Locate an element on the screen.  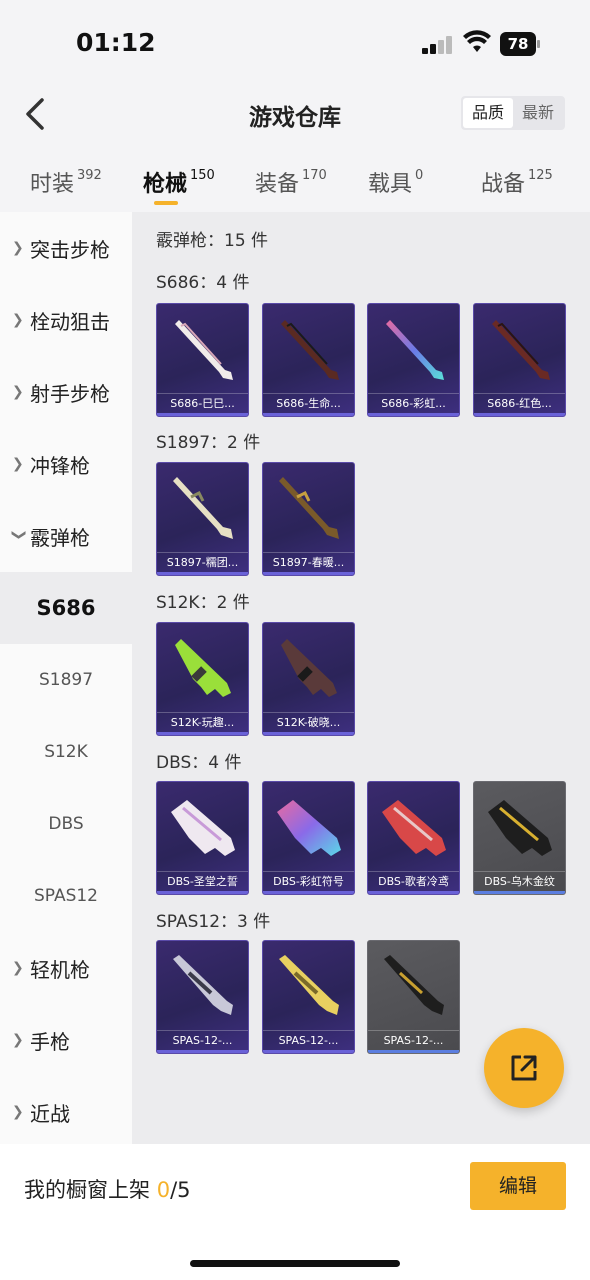
shelf-count: 0 is located at coordinates (163, 1190).